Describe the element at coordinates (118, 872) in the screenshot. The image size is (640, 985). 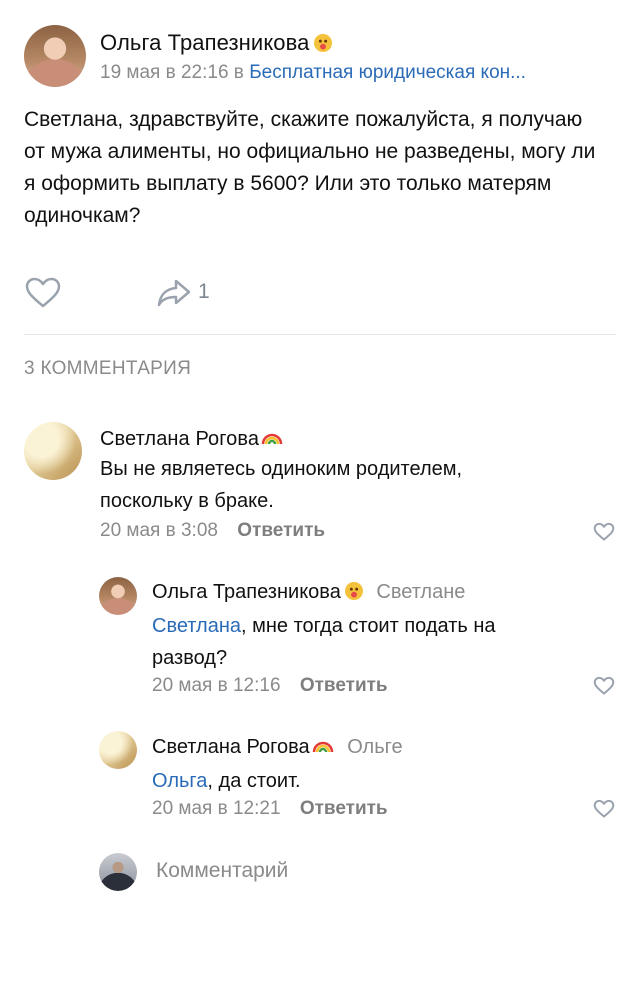
I see `current-user-avatar` at that location.